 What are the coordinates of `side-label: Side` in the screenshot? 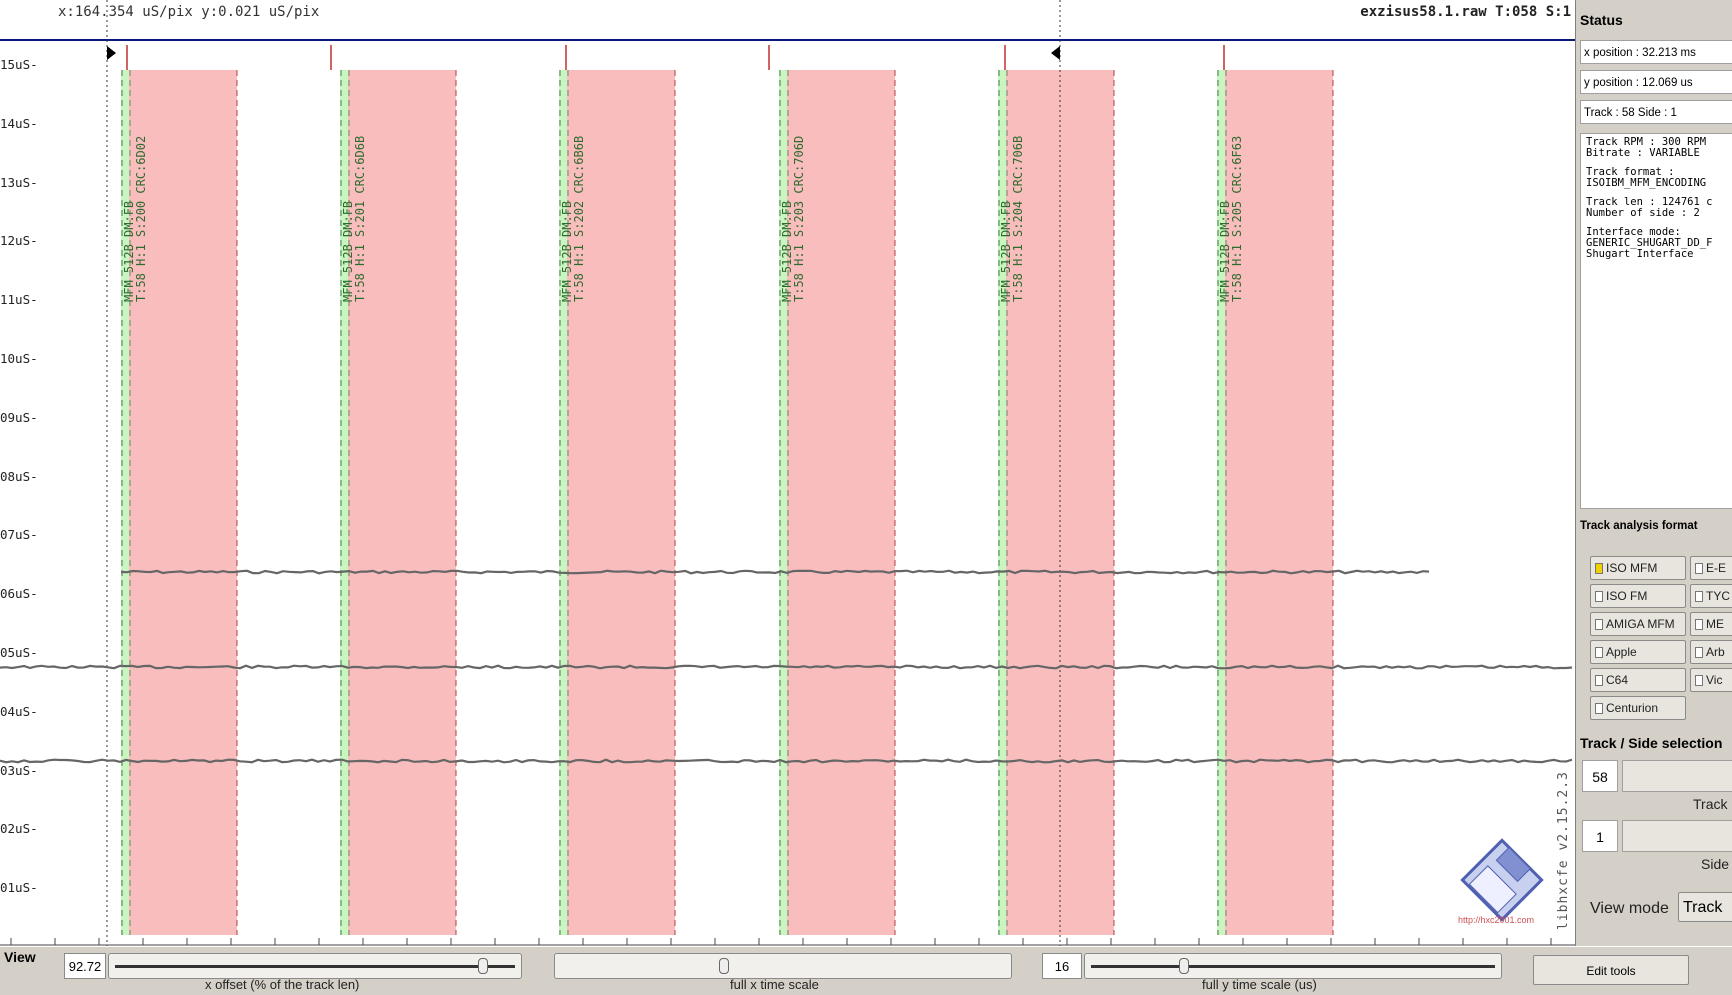 It's located at (1715, 864).